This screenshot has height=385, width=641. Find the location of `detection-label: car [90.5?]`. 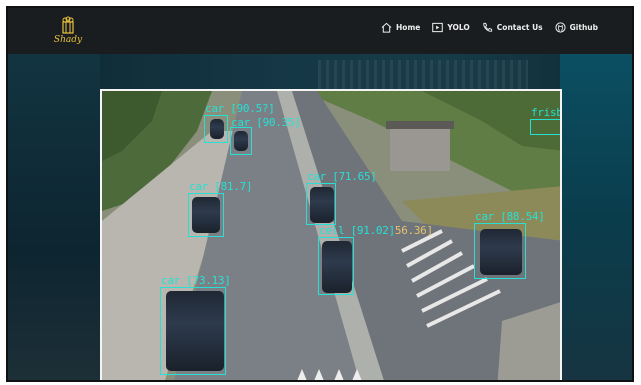

detection-label: car [90.5?] is located at coordinates (240, 108).